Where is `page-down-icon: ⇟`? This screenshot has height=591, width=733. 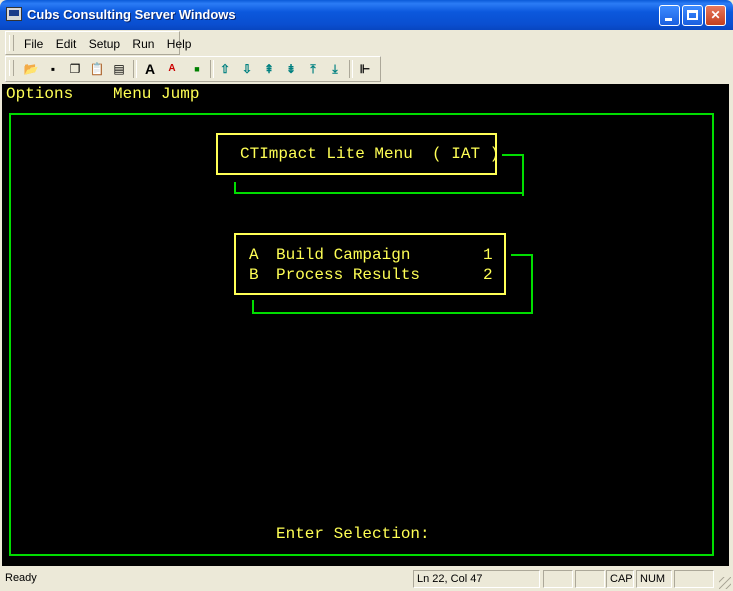 page-down-icon: ⇟ is located at coordinates (291, 69).